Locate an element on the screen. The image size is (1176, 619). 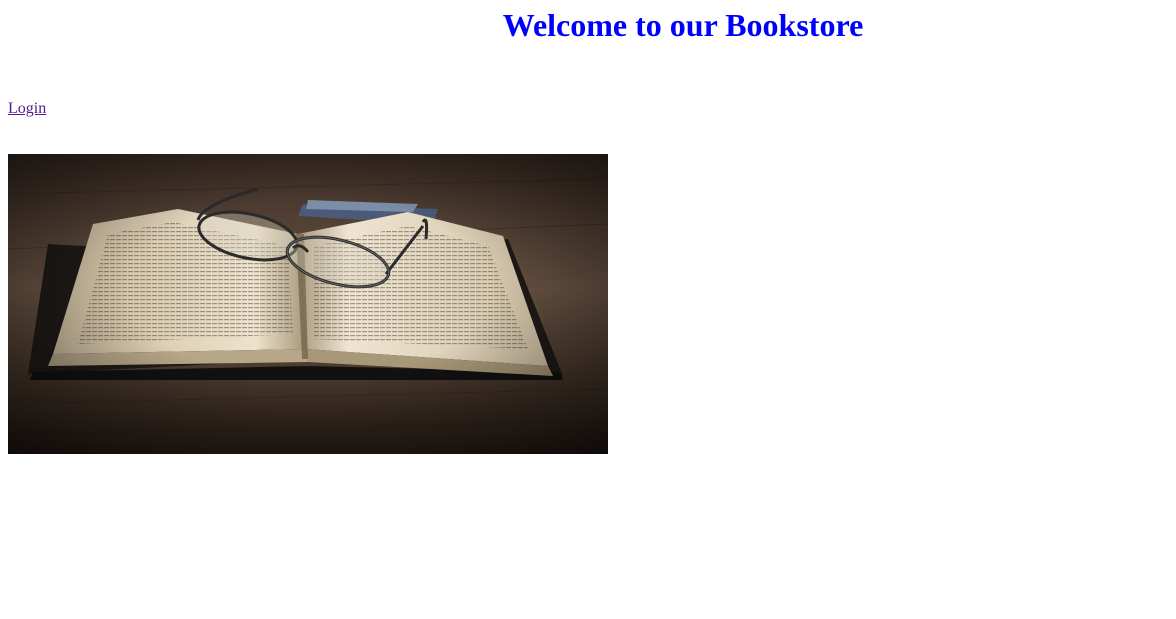
page-title: Welcome to our Bookstore is located at coordinates (683, 25).